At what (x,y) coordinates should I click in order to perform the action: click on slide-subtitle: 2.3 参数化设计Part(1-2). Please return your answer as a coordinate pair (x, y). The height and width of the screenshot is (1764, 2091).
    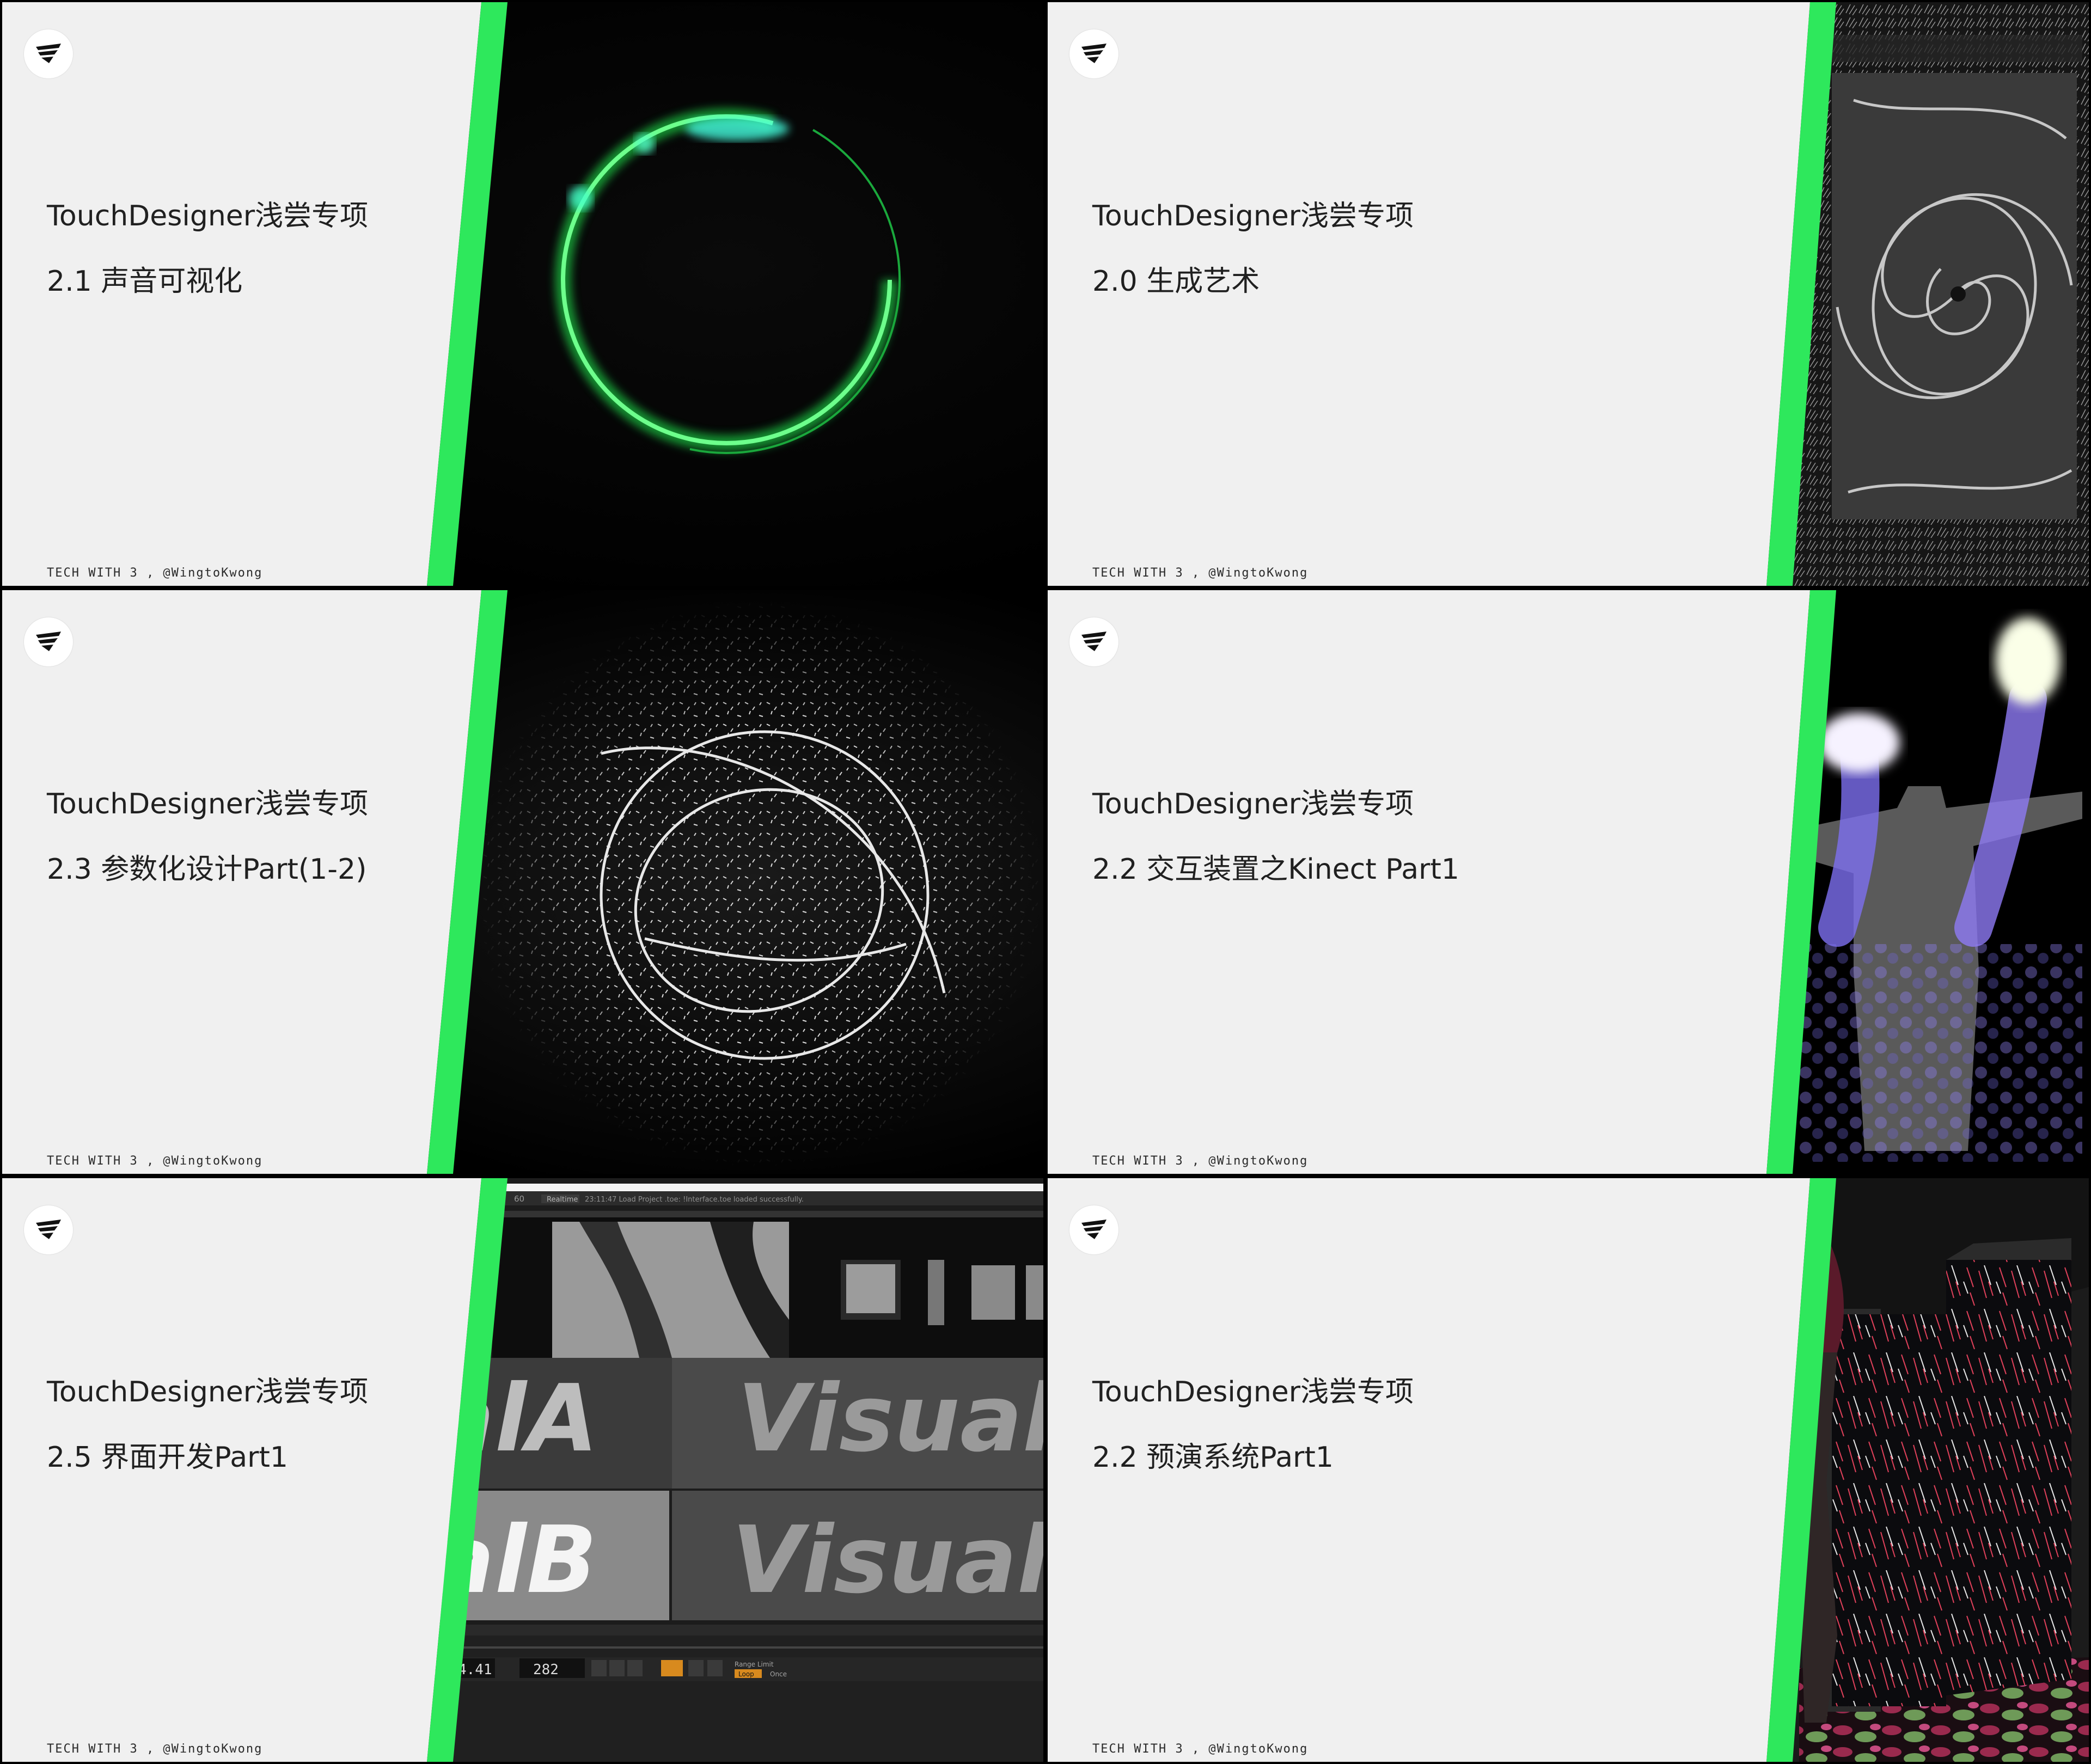
    Looking at the image, I should click on (207, 869).